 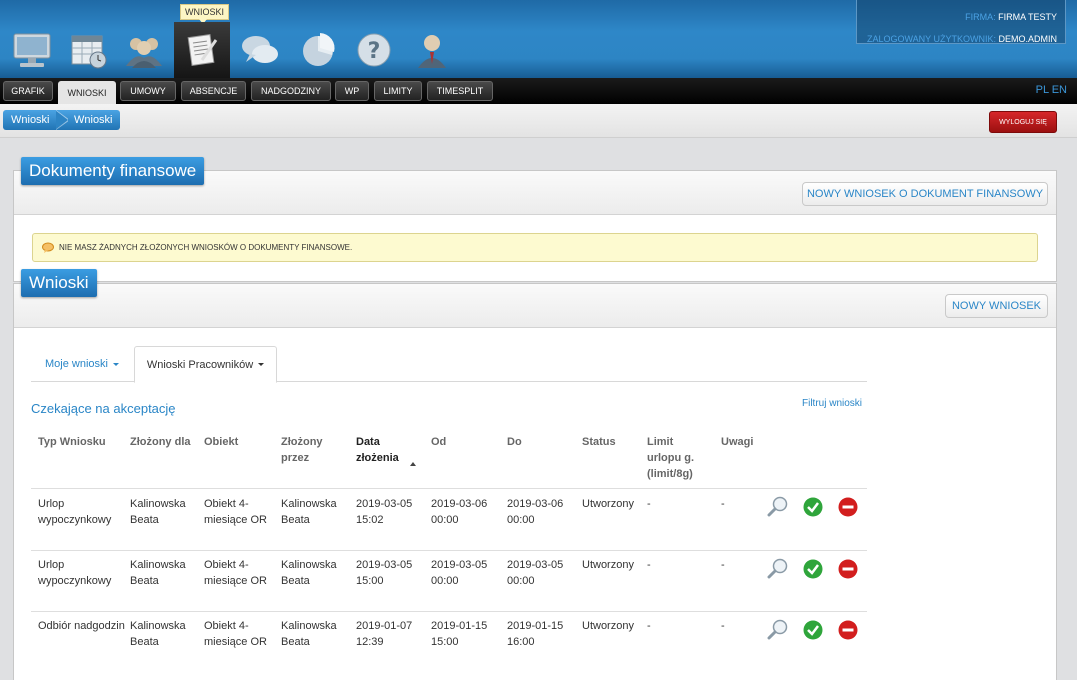 I want to click on section-title: Czekające na akceptację, so click(x=103, y=408).